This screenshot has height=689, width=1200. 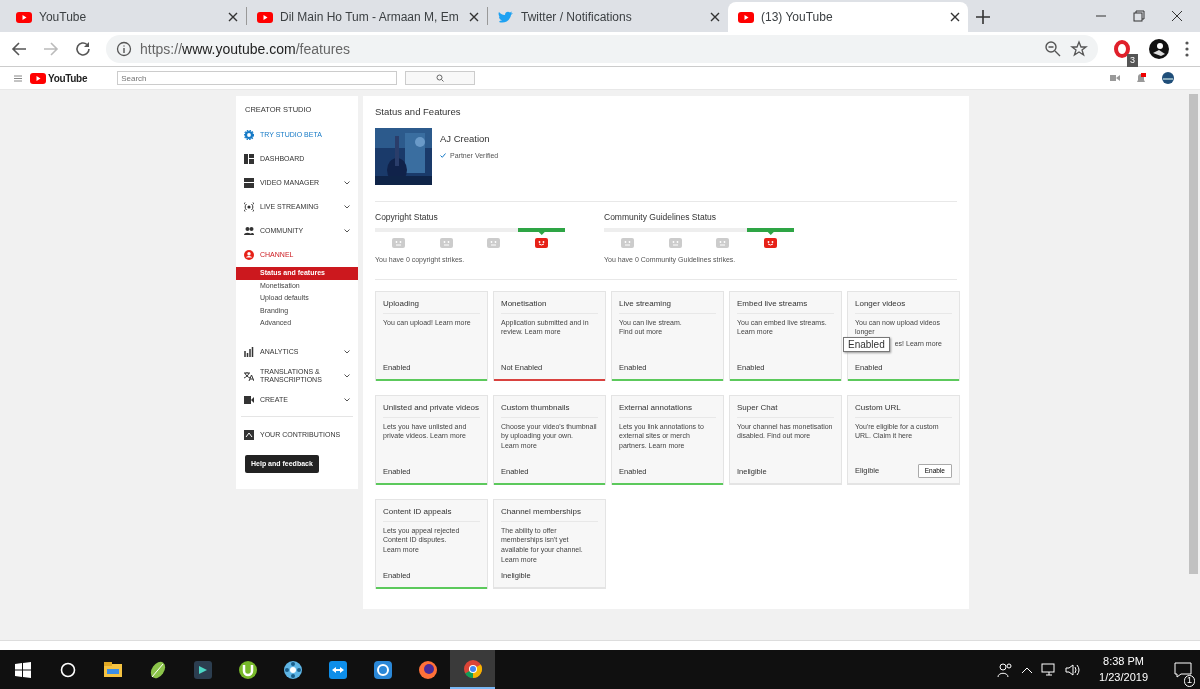 What do you see at coordinates (1168, 78) in the screenshot?
I see `avatar-icon` at bounding box center [1168, 78].